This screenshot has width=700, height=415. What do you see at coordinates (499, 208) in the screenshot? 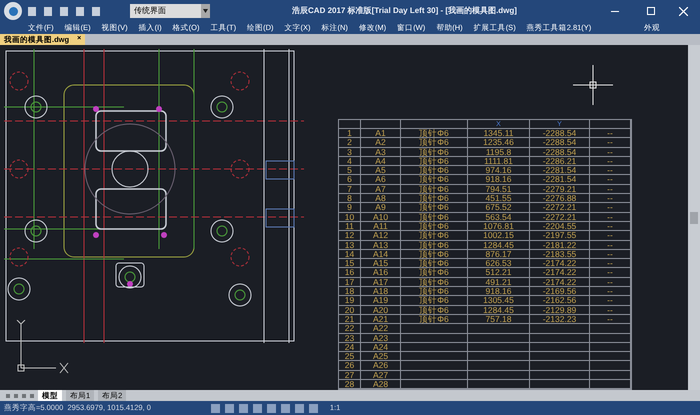
I see `table-cell: 675.52` at bounding box center [499, 208].